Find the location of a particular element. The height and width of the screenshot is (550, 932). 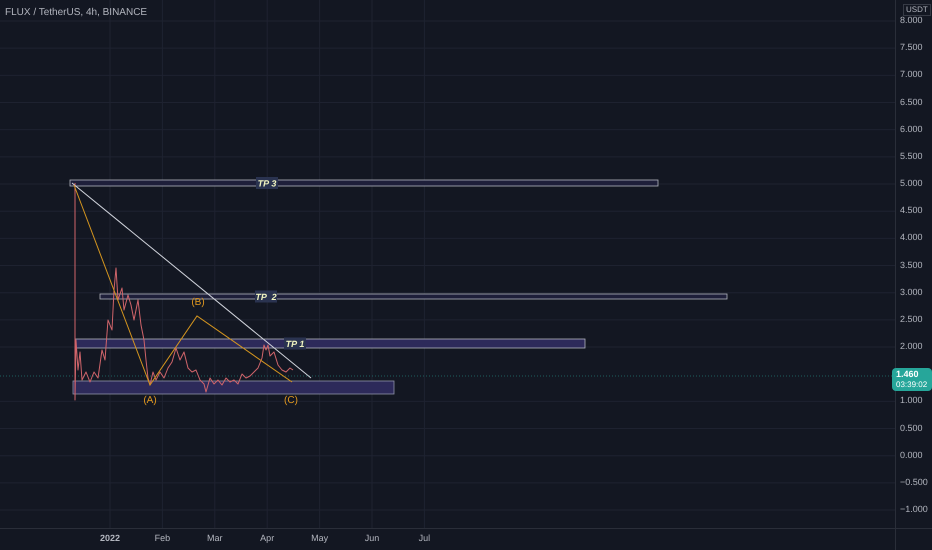

price-axis-label: 0.000 is located at coordinates (911, 455).